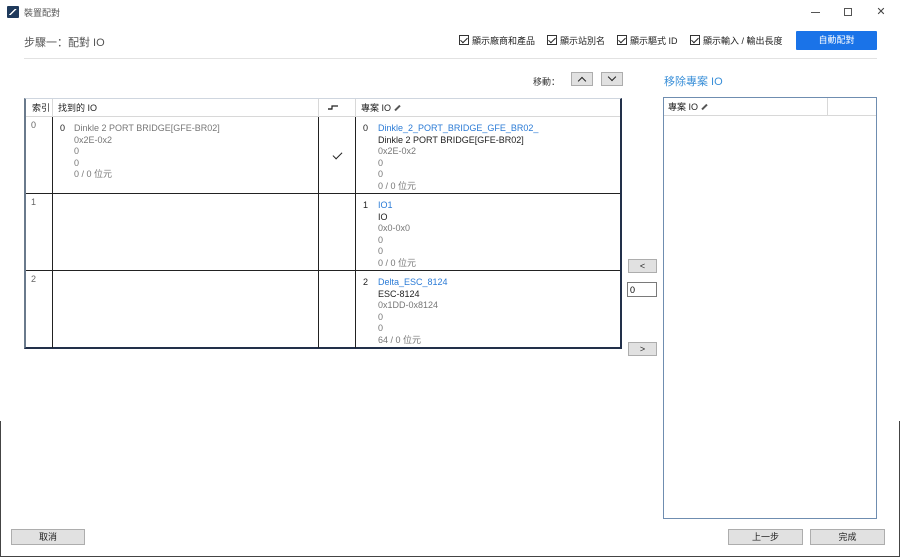  What do you see at coordinates (34, 279) in the screenshot?
I see `row-index: 2` at bounding box center [34, 279].